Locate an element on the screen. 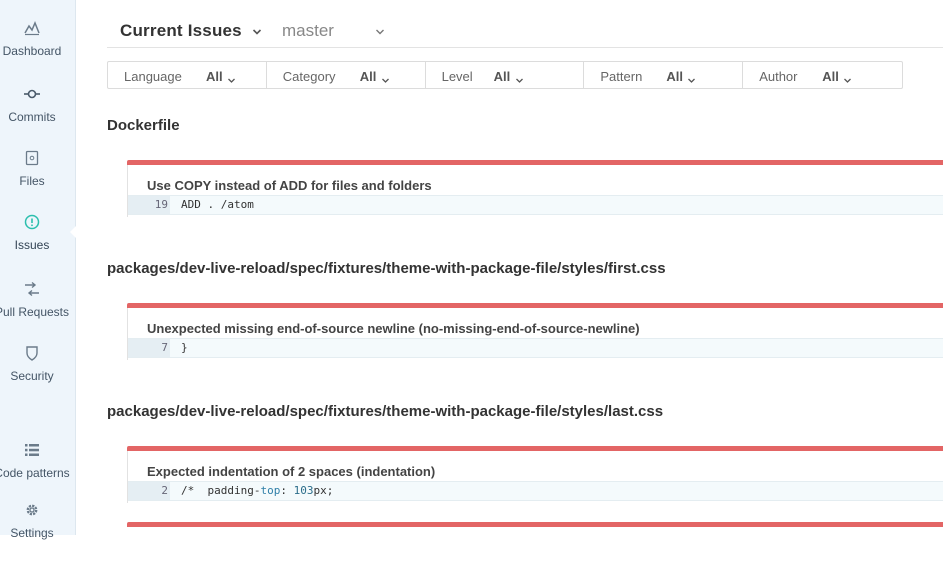  line-number: 7 is located at coordinates (149, 348).